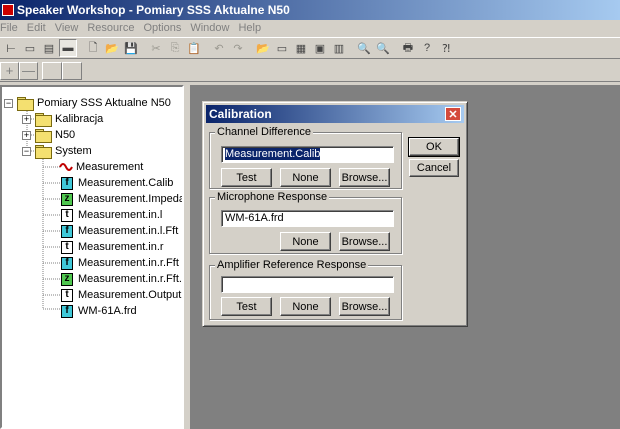 The width and height of the screenshot is (620, 429). Describe the element at coordinates (446, 48) in the screenshot. I see `context-help-icon: ⁈` at that location.